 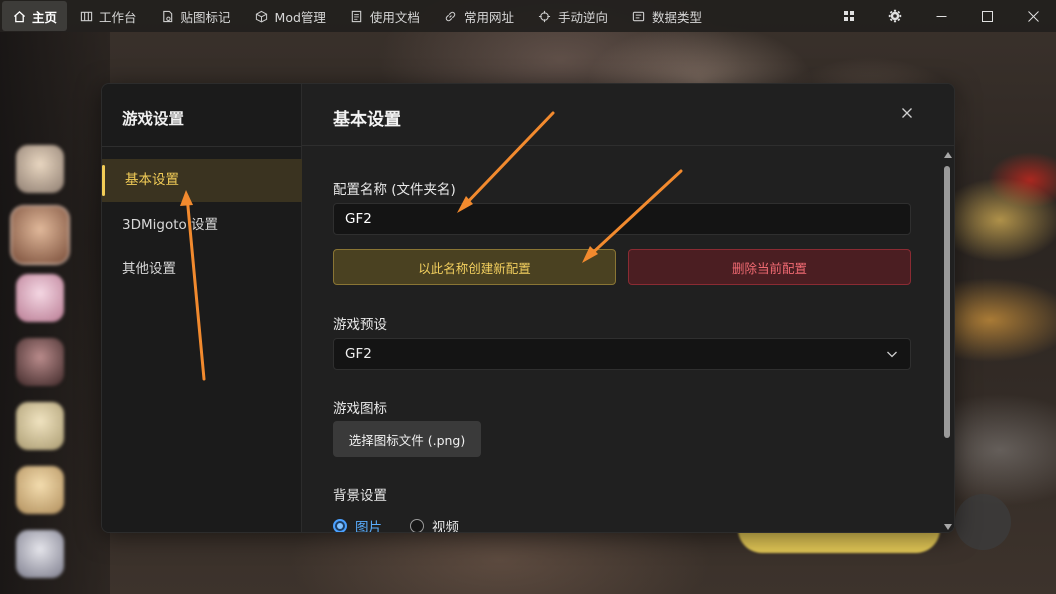 What do you see at coordinates (948, 155) in the screenshot?
I see `scroll-up-icon` at bounding box center [948, 155].